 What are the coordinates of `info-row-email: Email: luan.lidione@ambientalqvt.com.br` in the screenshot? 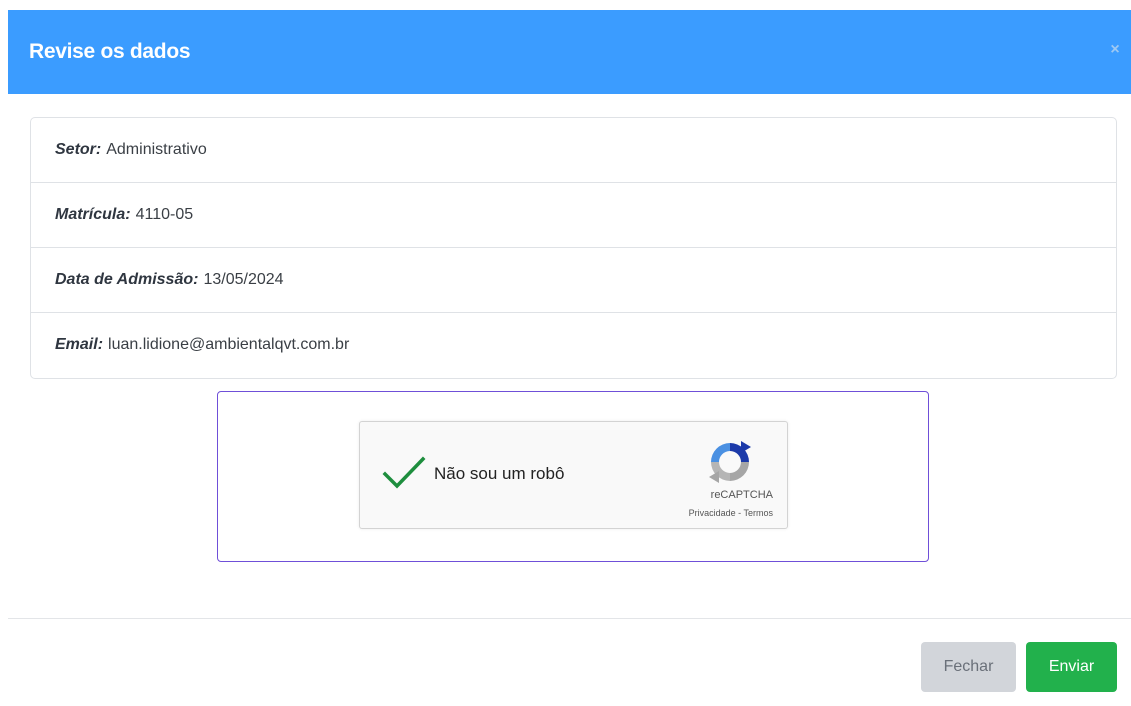 It's located at (573, 345).